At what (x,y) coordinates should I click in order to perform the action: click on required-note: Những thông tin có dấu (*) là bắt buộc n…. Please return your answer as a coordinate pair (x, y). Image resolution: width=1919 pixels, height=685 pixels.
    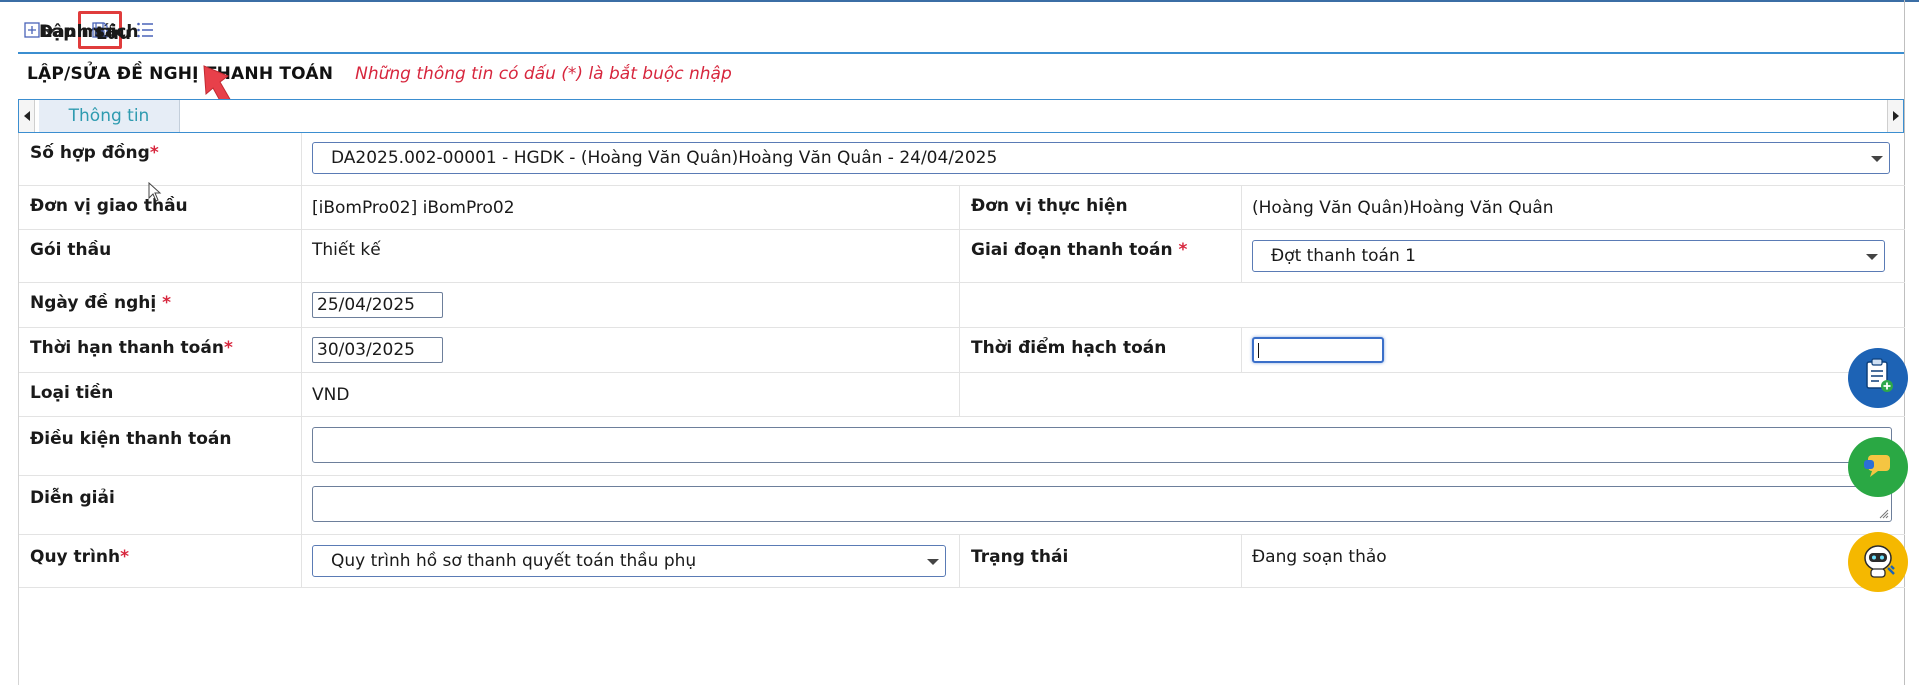
    Looking at the image, I should click on (543, 74).